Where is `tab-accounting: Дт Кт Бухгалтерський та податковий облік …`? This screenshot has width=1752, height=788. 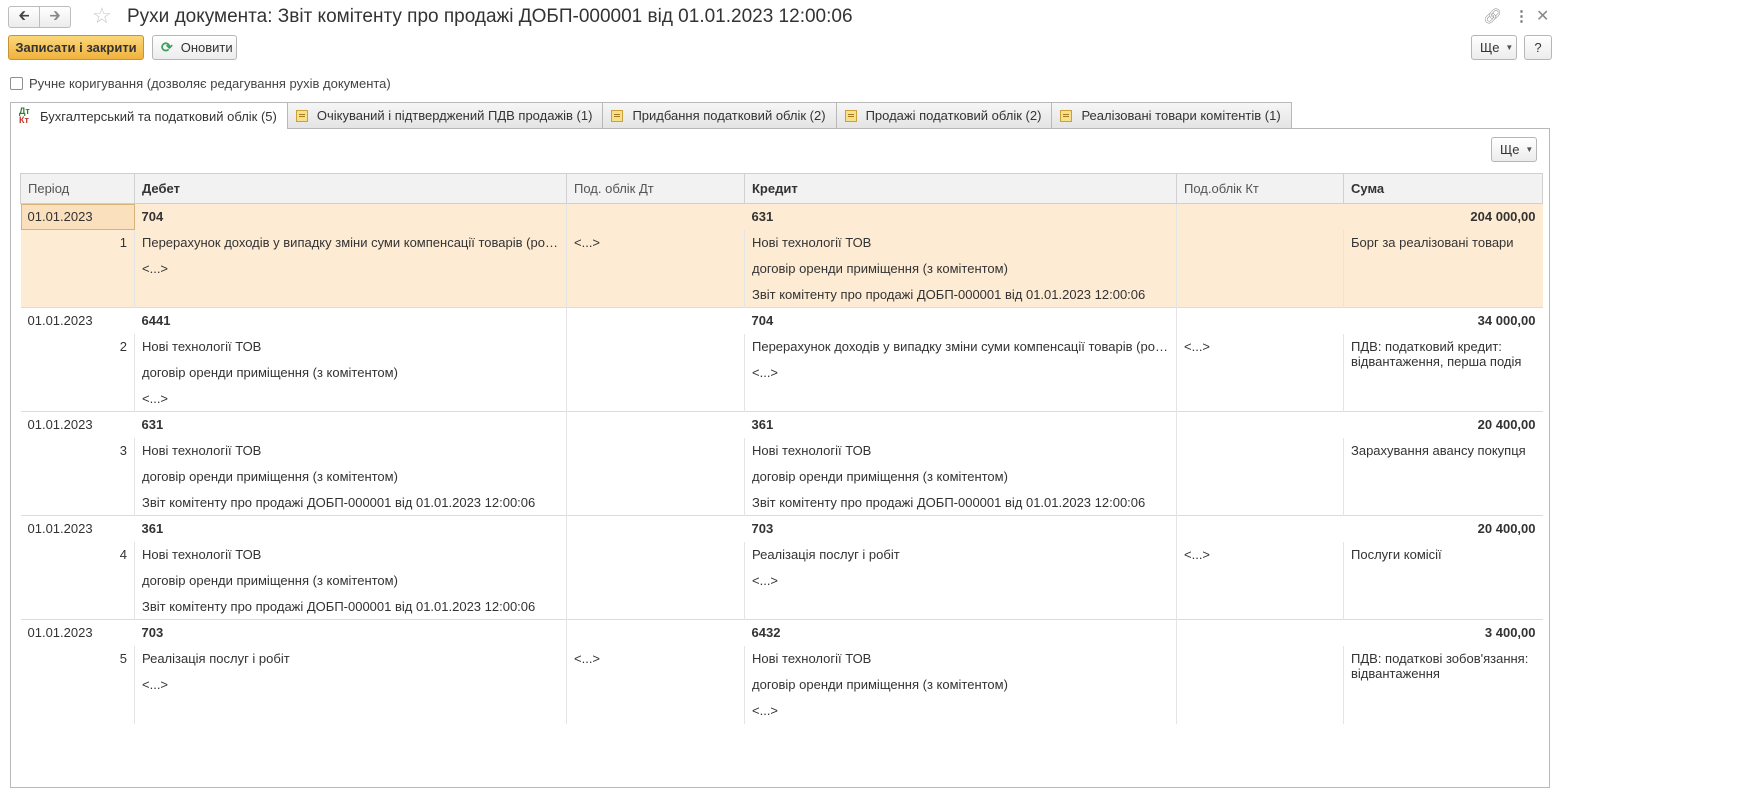 tab-accounting: Дт Кт Бухгалтерський та податковий облік … is located at coordinates (149, 115).